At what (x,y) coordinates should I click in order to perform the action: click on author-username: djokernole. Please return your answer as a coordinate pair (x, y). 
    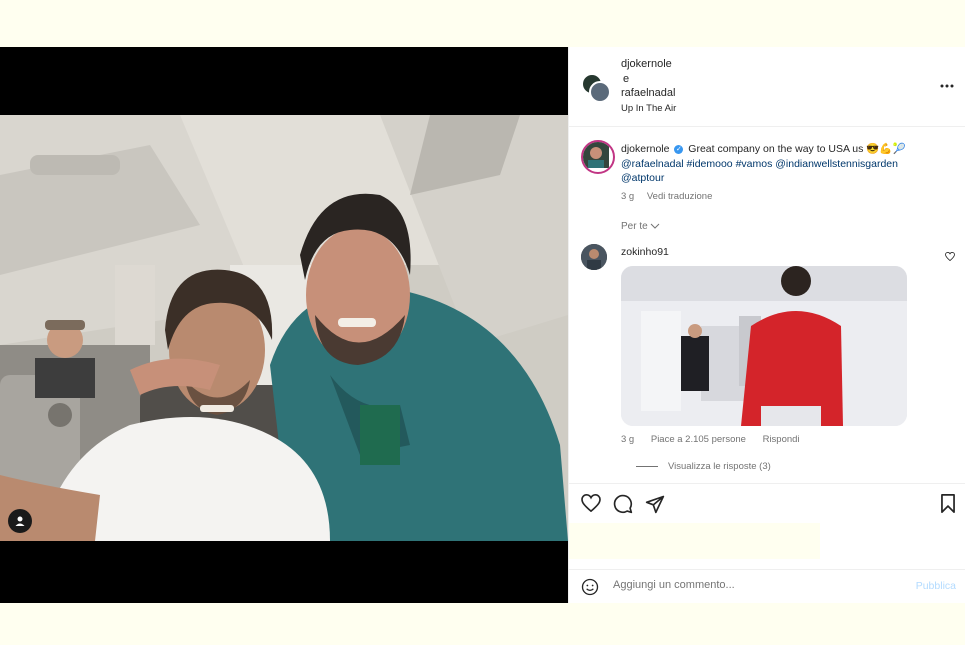
    Looking at the image, I should click on (648, 64).